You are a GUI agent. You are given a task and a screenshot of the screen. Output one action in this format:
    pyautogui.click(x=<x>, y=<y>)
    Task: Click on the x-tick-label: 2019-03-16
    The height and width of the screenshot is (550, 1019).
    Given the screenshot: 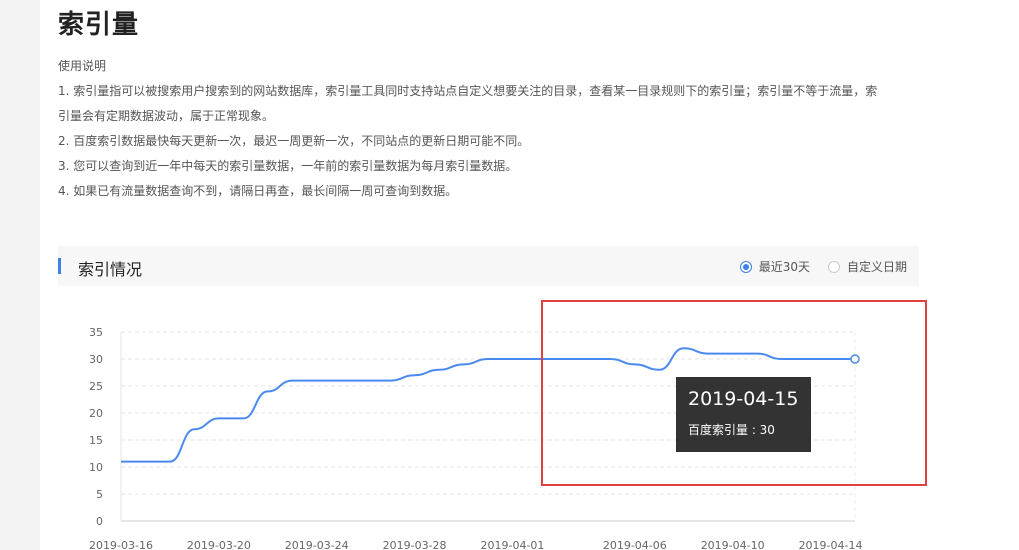 What is the action you would take?
    pyautogui.click(x=121, y=544)
    